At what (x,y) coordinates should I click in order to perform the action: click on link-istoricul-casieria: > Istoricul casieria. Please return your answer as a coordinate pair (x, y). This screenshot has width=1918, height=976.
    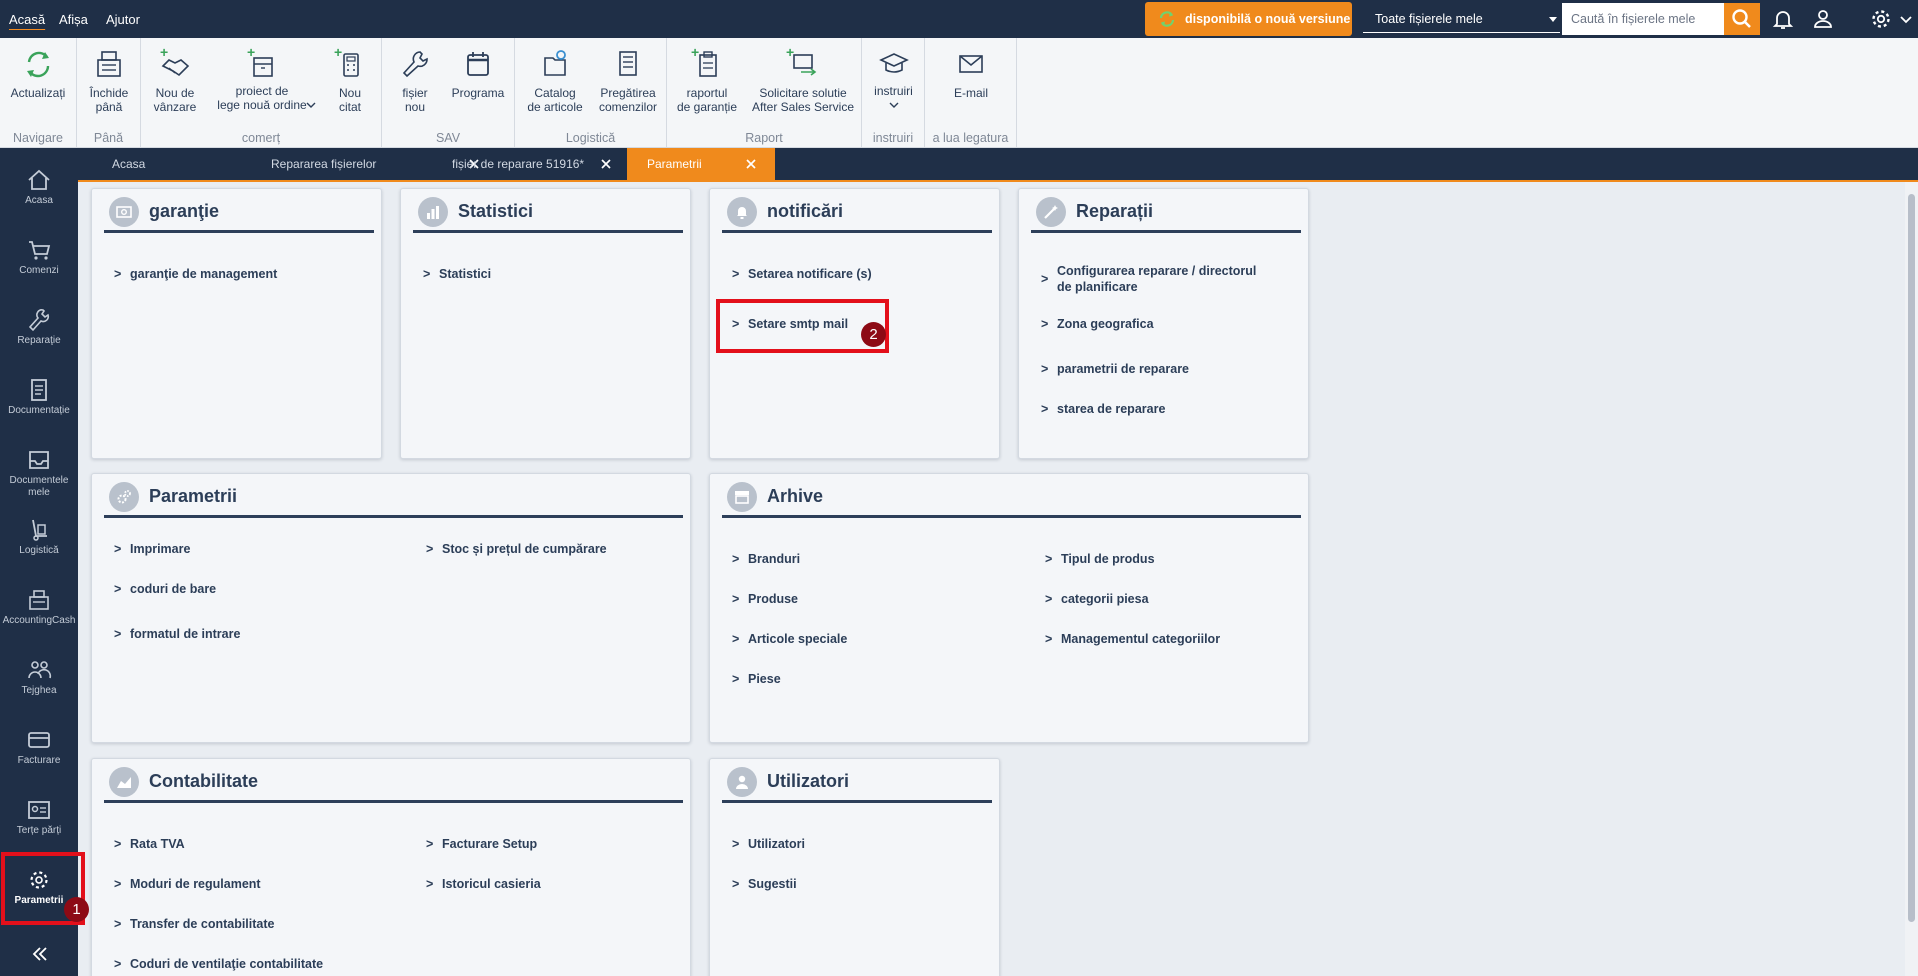
    Looking at the image, I should click on (551, 884).